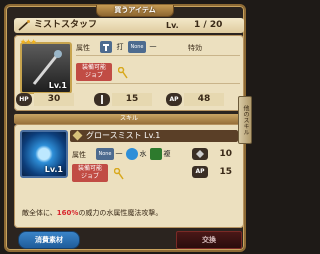  What do you see at coordinates (90, 173) in the screenshot?
I see `skill-job-label: 装備可能 ジョブ` at bounding box center [90, 173].